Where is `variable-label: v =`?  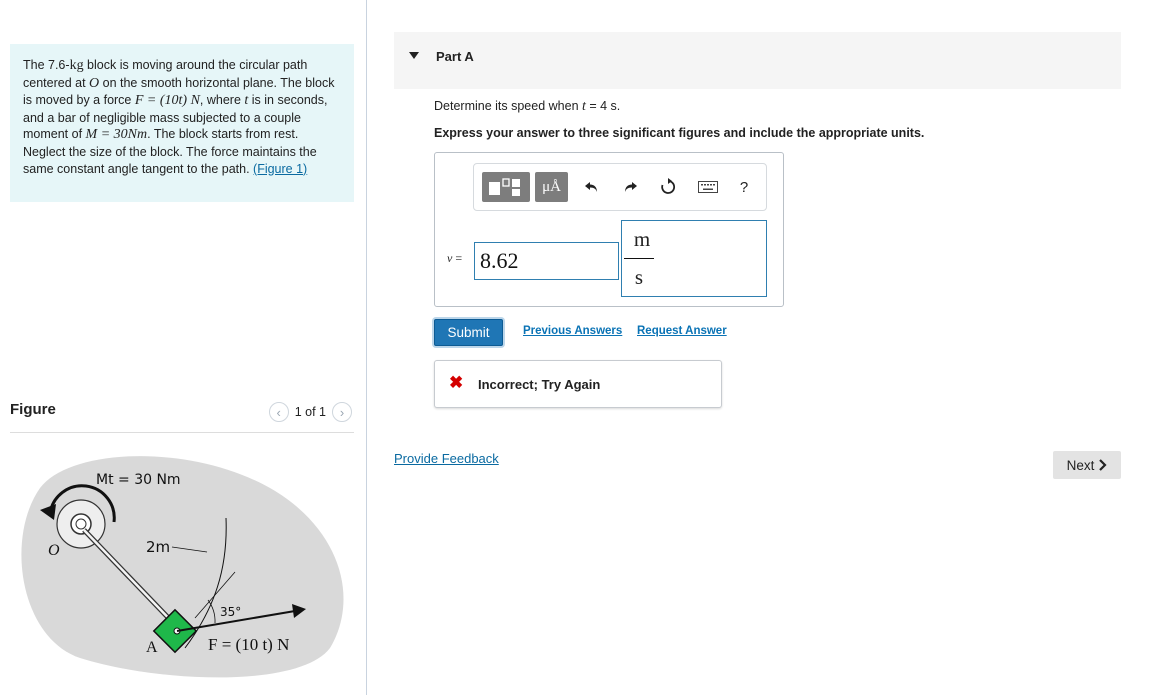
variable-label: v = is located at coordinates (454, 258).